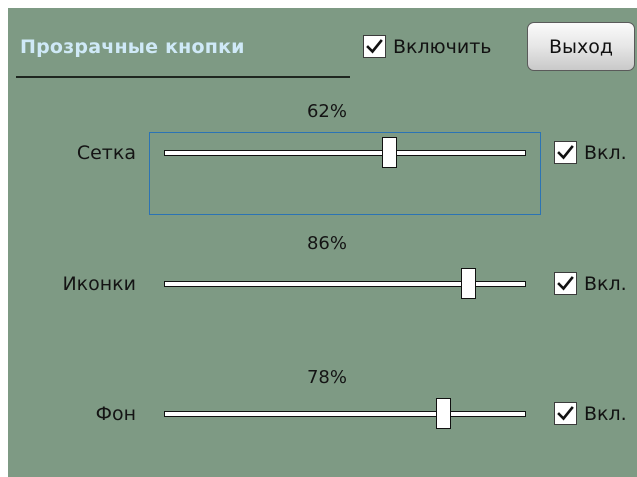  What do you see at coordinates (443, 413) in the screenshot?
I see `background-slider-thumb` at bounding box center [443, 413].